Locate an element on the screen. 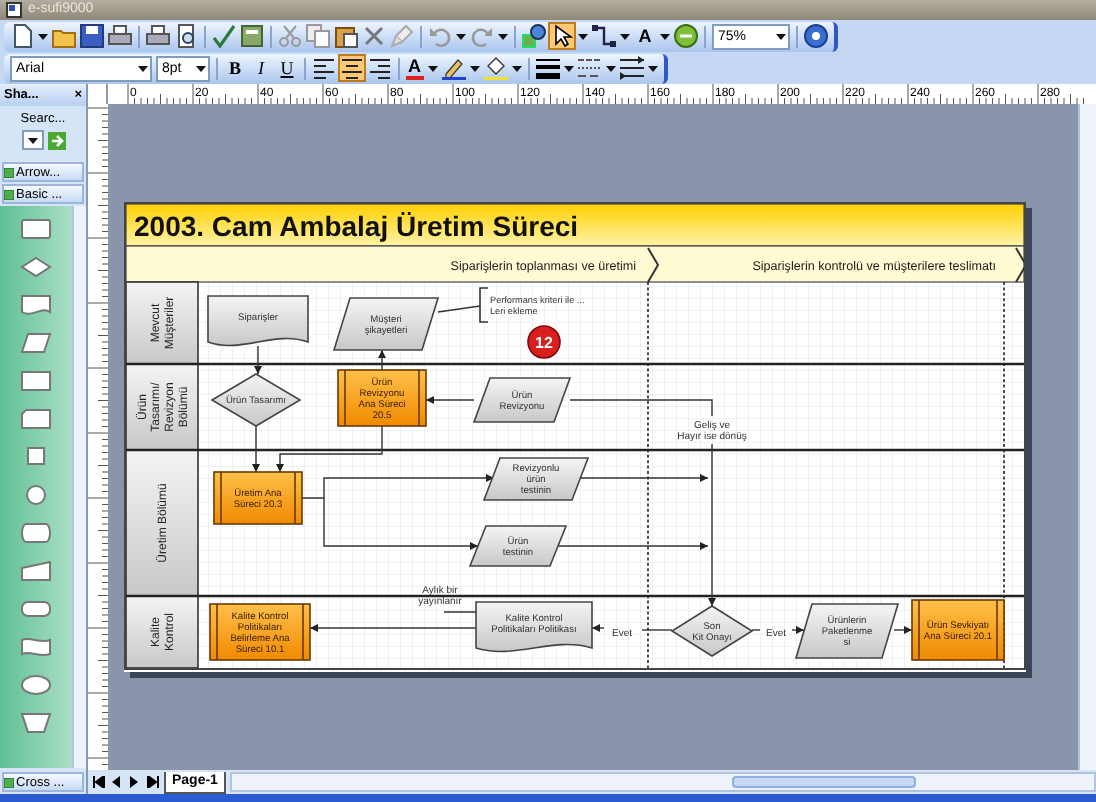 The image size is (1096, 802). first-page-icon is located at coordinates (99, 782).